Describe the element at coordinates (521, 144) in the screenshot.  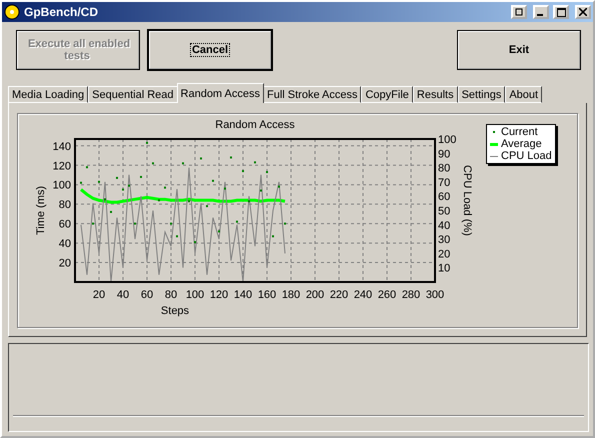
I see `legend-label: Average` at that location.